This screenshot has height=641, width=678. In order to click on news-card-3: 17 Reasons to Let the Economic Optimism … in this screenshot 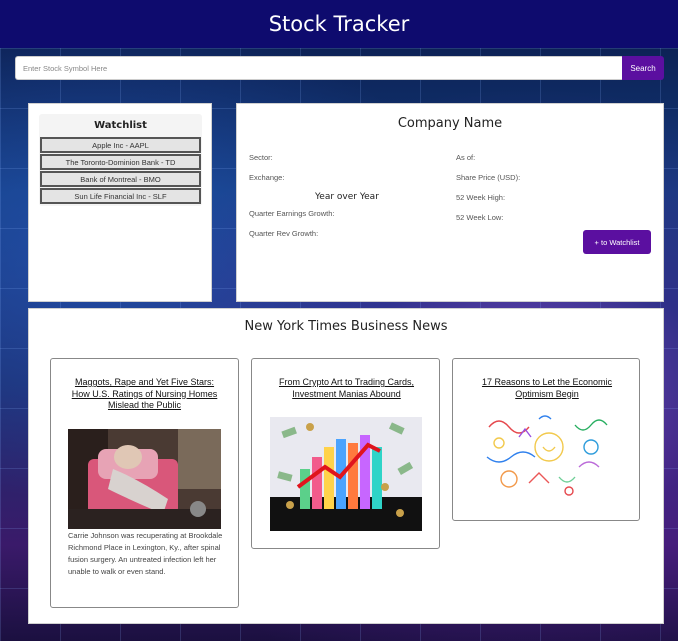, I will do `click(546, 439)`.